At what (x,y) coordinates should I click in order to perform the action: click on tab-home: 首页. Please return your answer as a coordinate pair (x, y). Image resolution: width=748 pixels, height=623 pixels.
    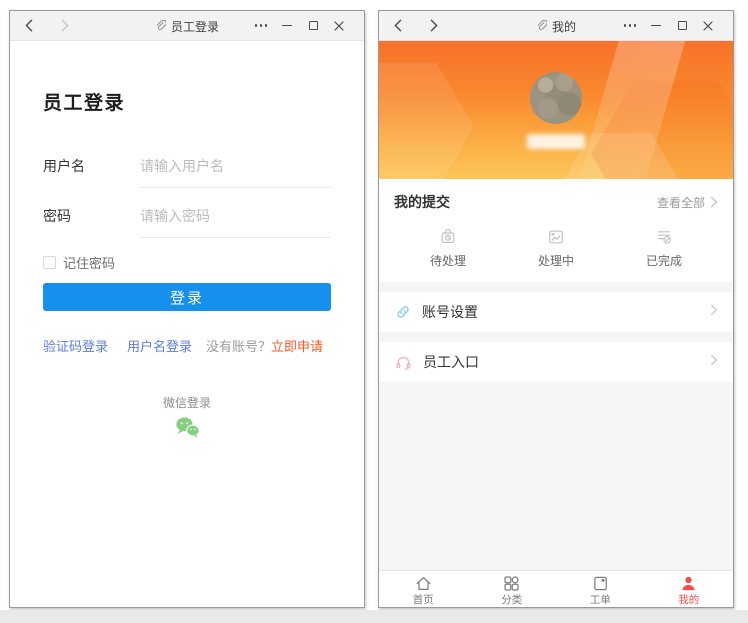
    Looking at the image, I should click on (423, 589).